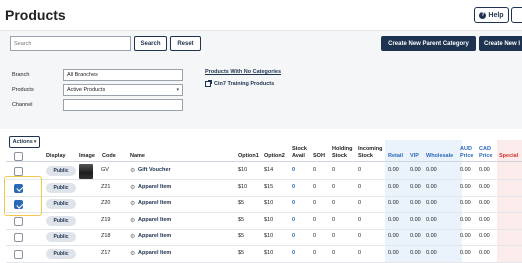 The width and height of the screenshot is (522, 263). What do you see at coordinates (109, 156) in the screenshot?
I see `col-code: Code` at bounding box center [109, 156].